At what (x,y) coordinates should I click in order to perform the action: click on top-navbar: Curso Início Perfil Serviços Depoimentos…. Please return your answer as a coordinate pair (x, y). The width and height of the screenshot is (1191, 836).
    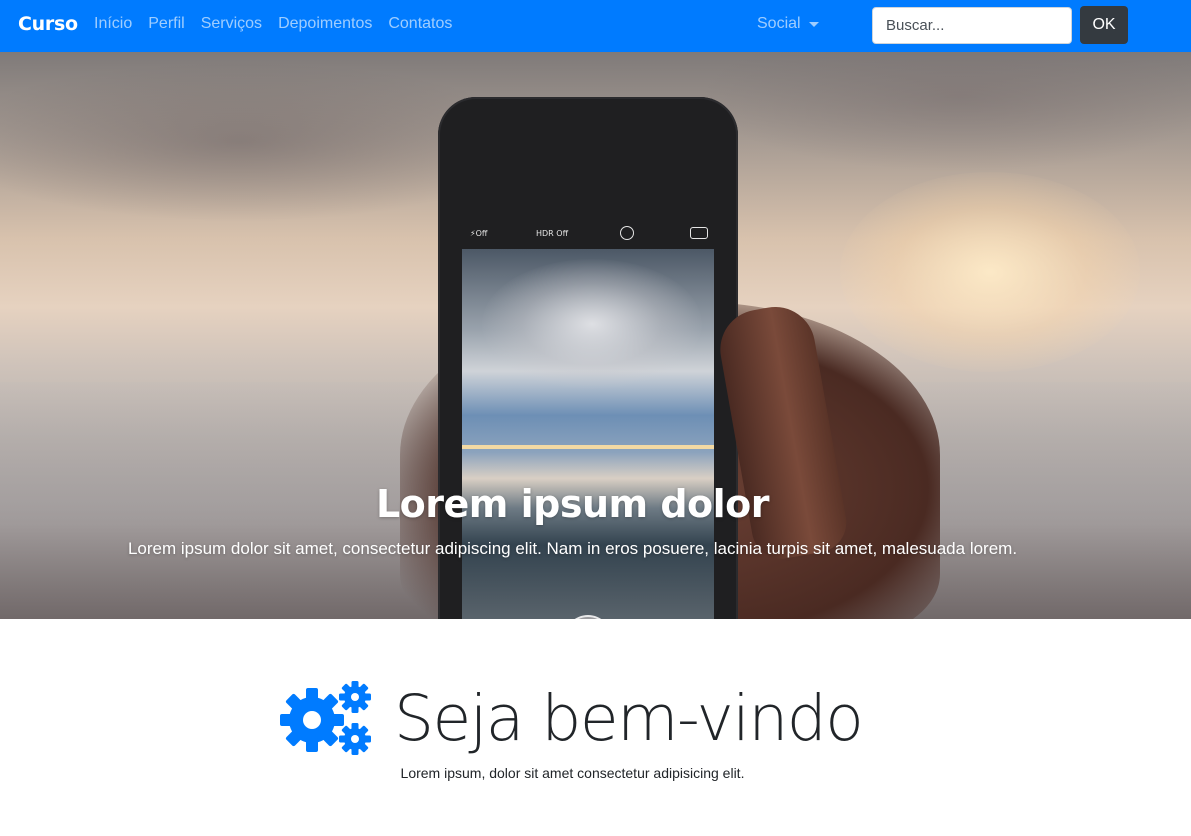
    Looking at the image, I should click on (595, 26).